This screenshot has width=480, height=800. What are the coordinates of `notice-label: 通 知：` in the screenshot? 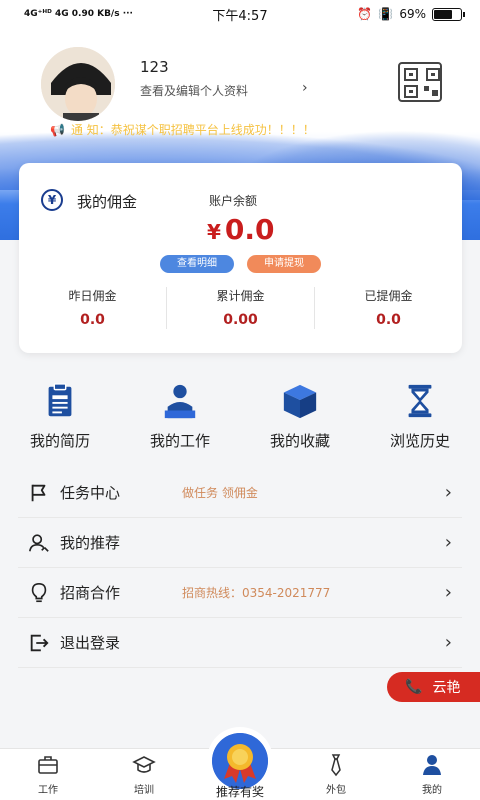 It's located at (90, 130).